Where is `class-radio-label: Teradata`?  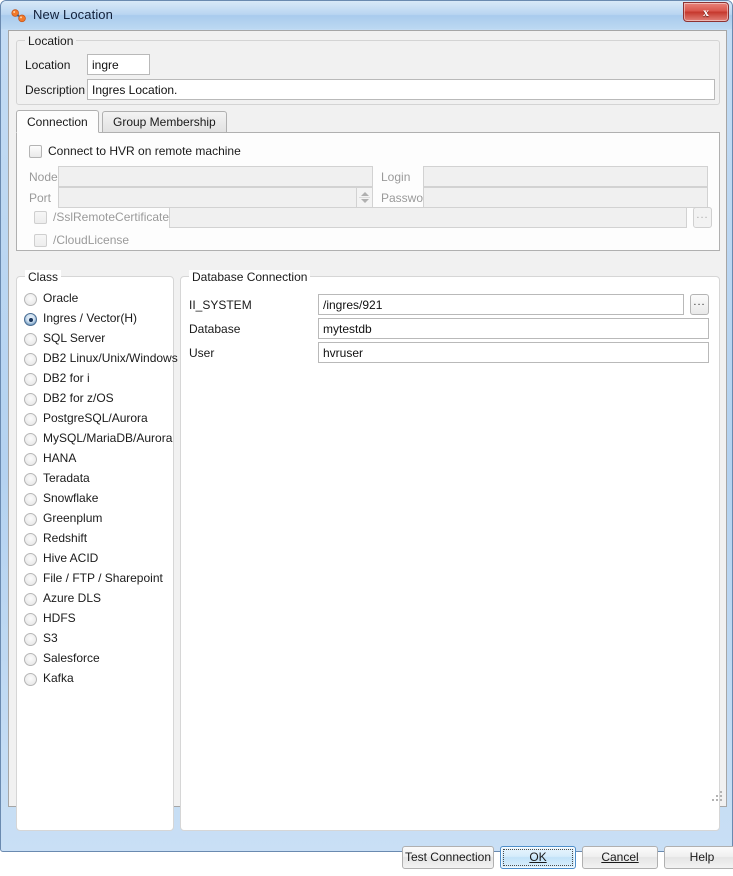 class-radio-label: Teradata is located at coordinates (66, 478).